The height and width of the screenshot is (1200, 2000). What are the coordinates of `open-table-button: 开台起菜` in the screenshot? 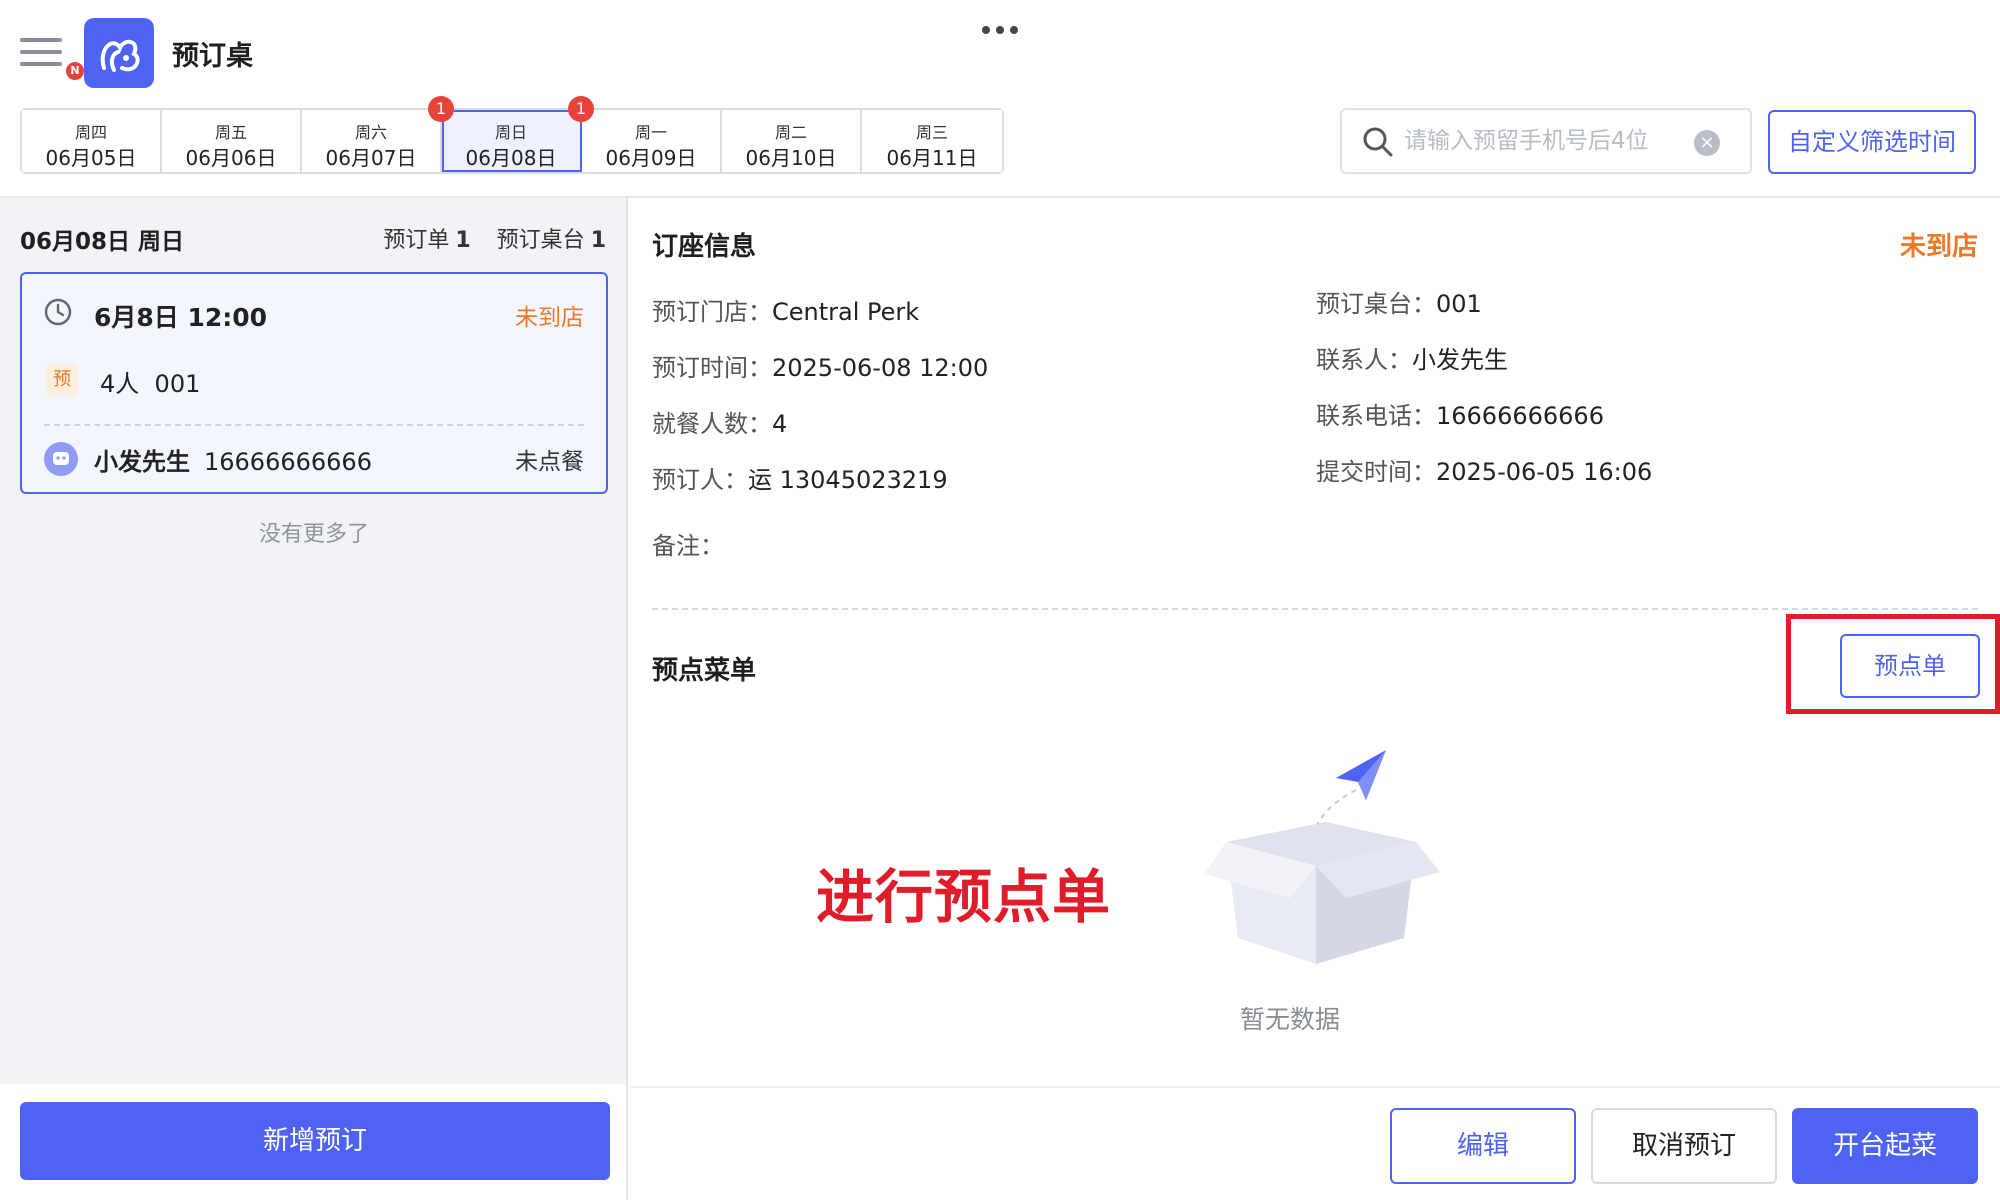 It's located at (1885, 1146).